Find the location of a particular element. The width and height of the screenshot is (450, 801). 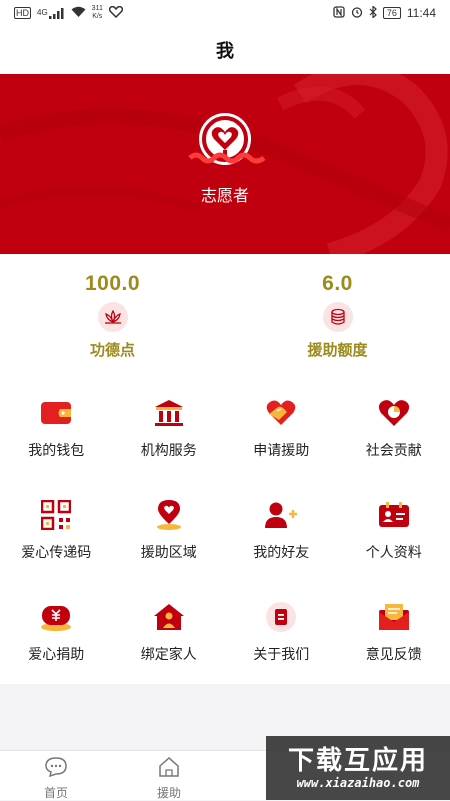

menu-item-about-us: 关于我们 is located at coordinates (281, 633).